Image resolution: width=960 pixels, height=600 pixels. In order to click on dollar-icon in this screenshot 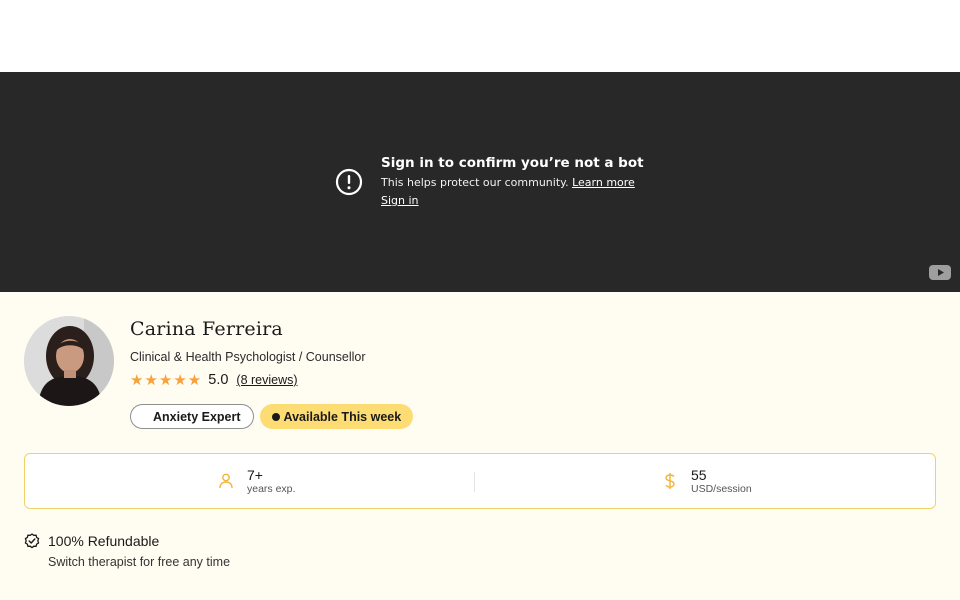, I will do `click(670, 481)`.